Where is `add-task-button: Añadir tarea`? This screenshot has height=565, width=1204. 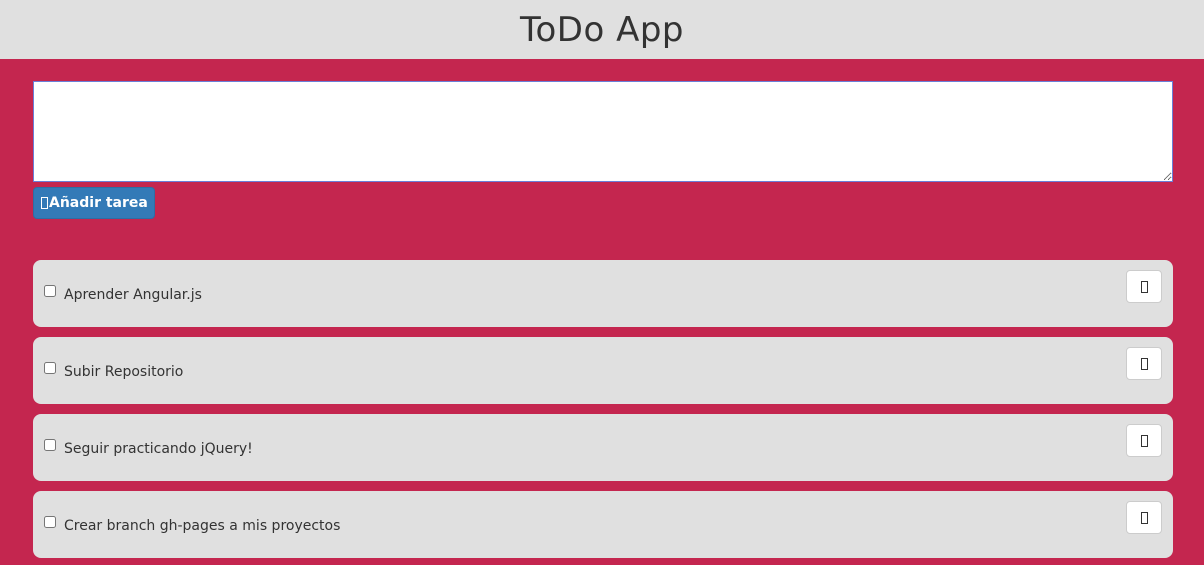 add-task-button: Añadir tarea is located at coordinates (94, 203).